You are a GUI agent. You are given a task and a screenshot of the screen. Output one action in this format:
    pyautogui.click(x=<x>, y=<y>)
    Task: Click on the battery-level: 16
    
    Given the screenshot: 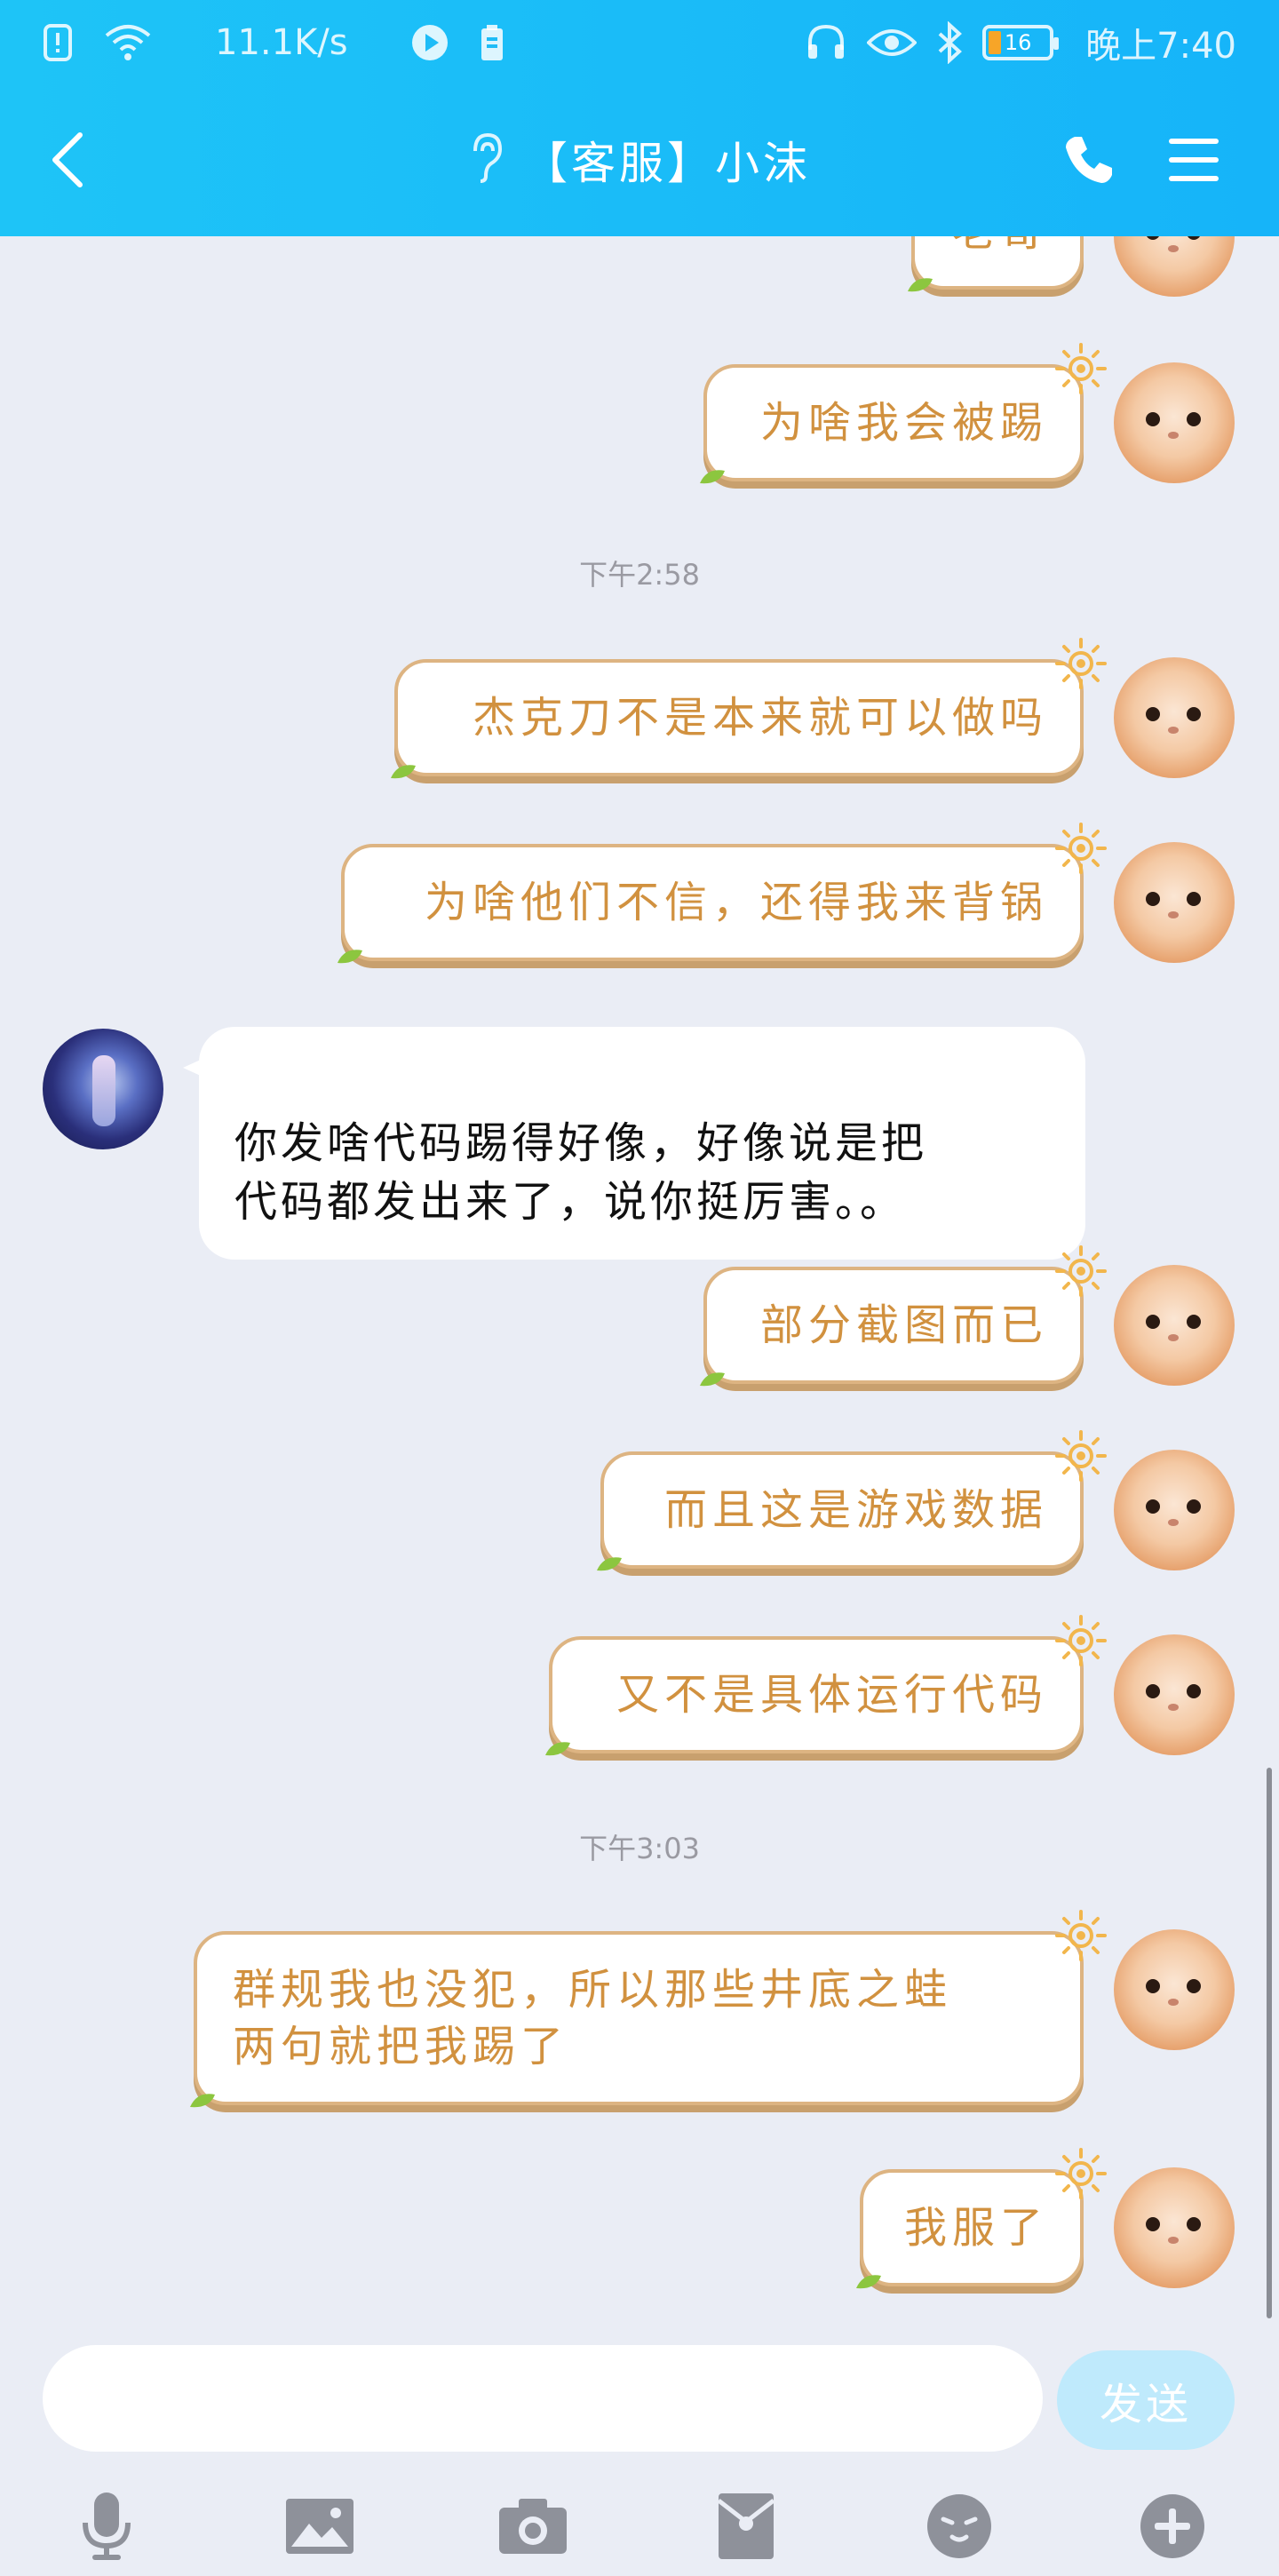 What is the action you would take?
    pyautogui.click(x=1018, y=42)
    